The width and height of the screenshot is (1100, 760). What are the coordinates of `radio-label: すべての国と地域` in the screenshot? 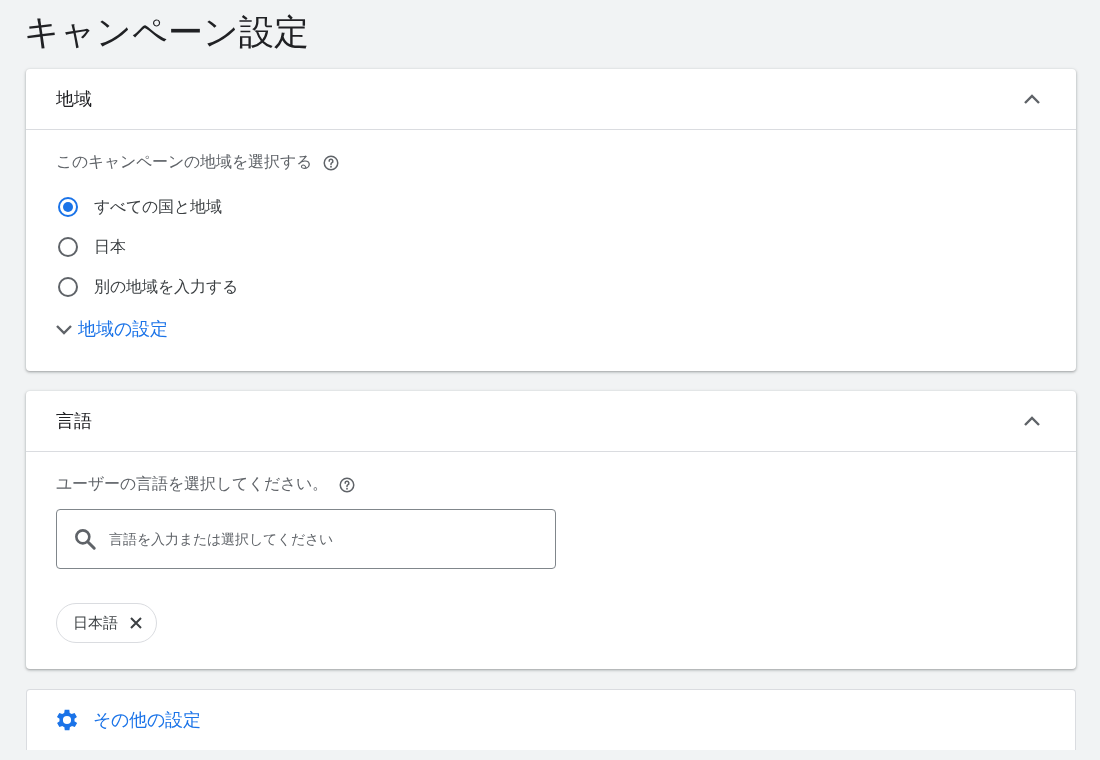 It's located at (158, 206).